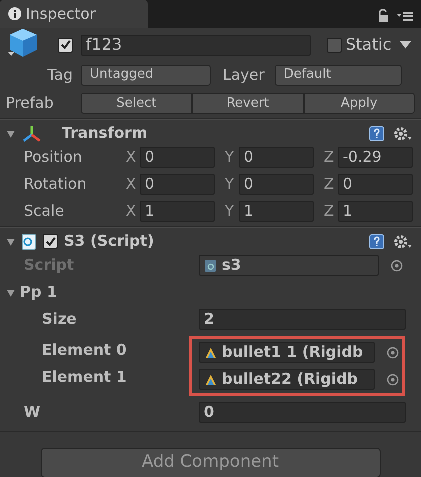  I want to click on prefab-button: Apply, so click(359, 103).